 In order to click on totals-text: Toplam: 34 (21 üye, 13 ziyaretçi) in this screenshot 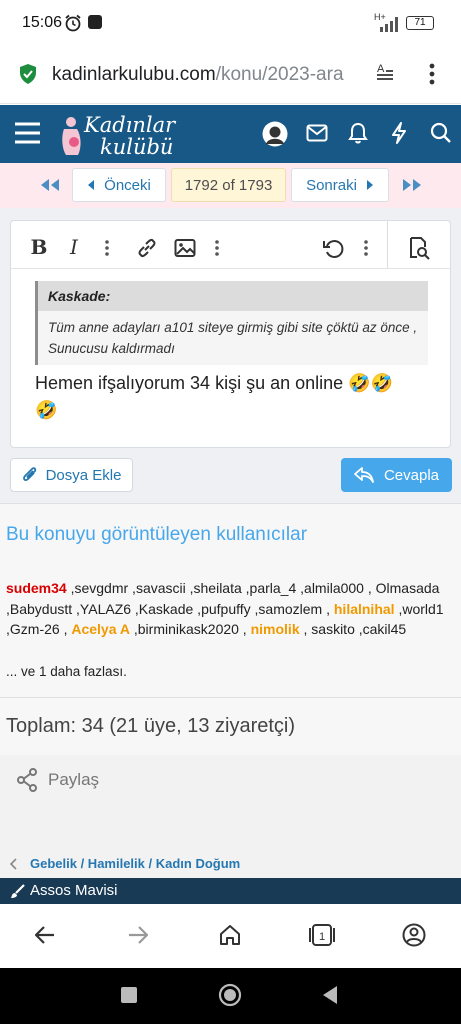, I will do `click(151, 726)`.